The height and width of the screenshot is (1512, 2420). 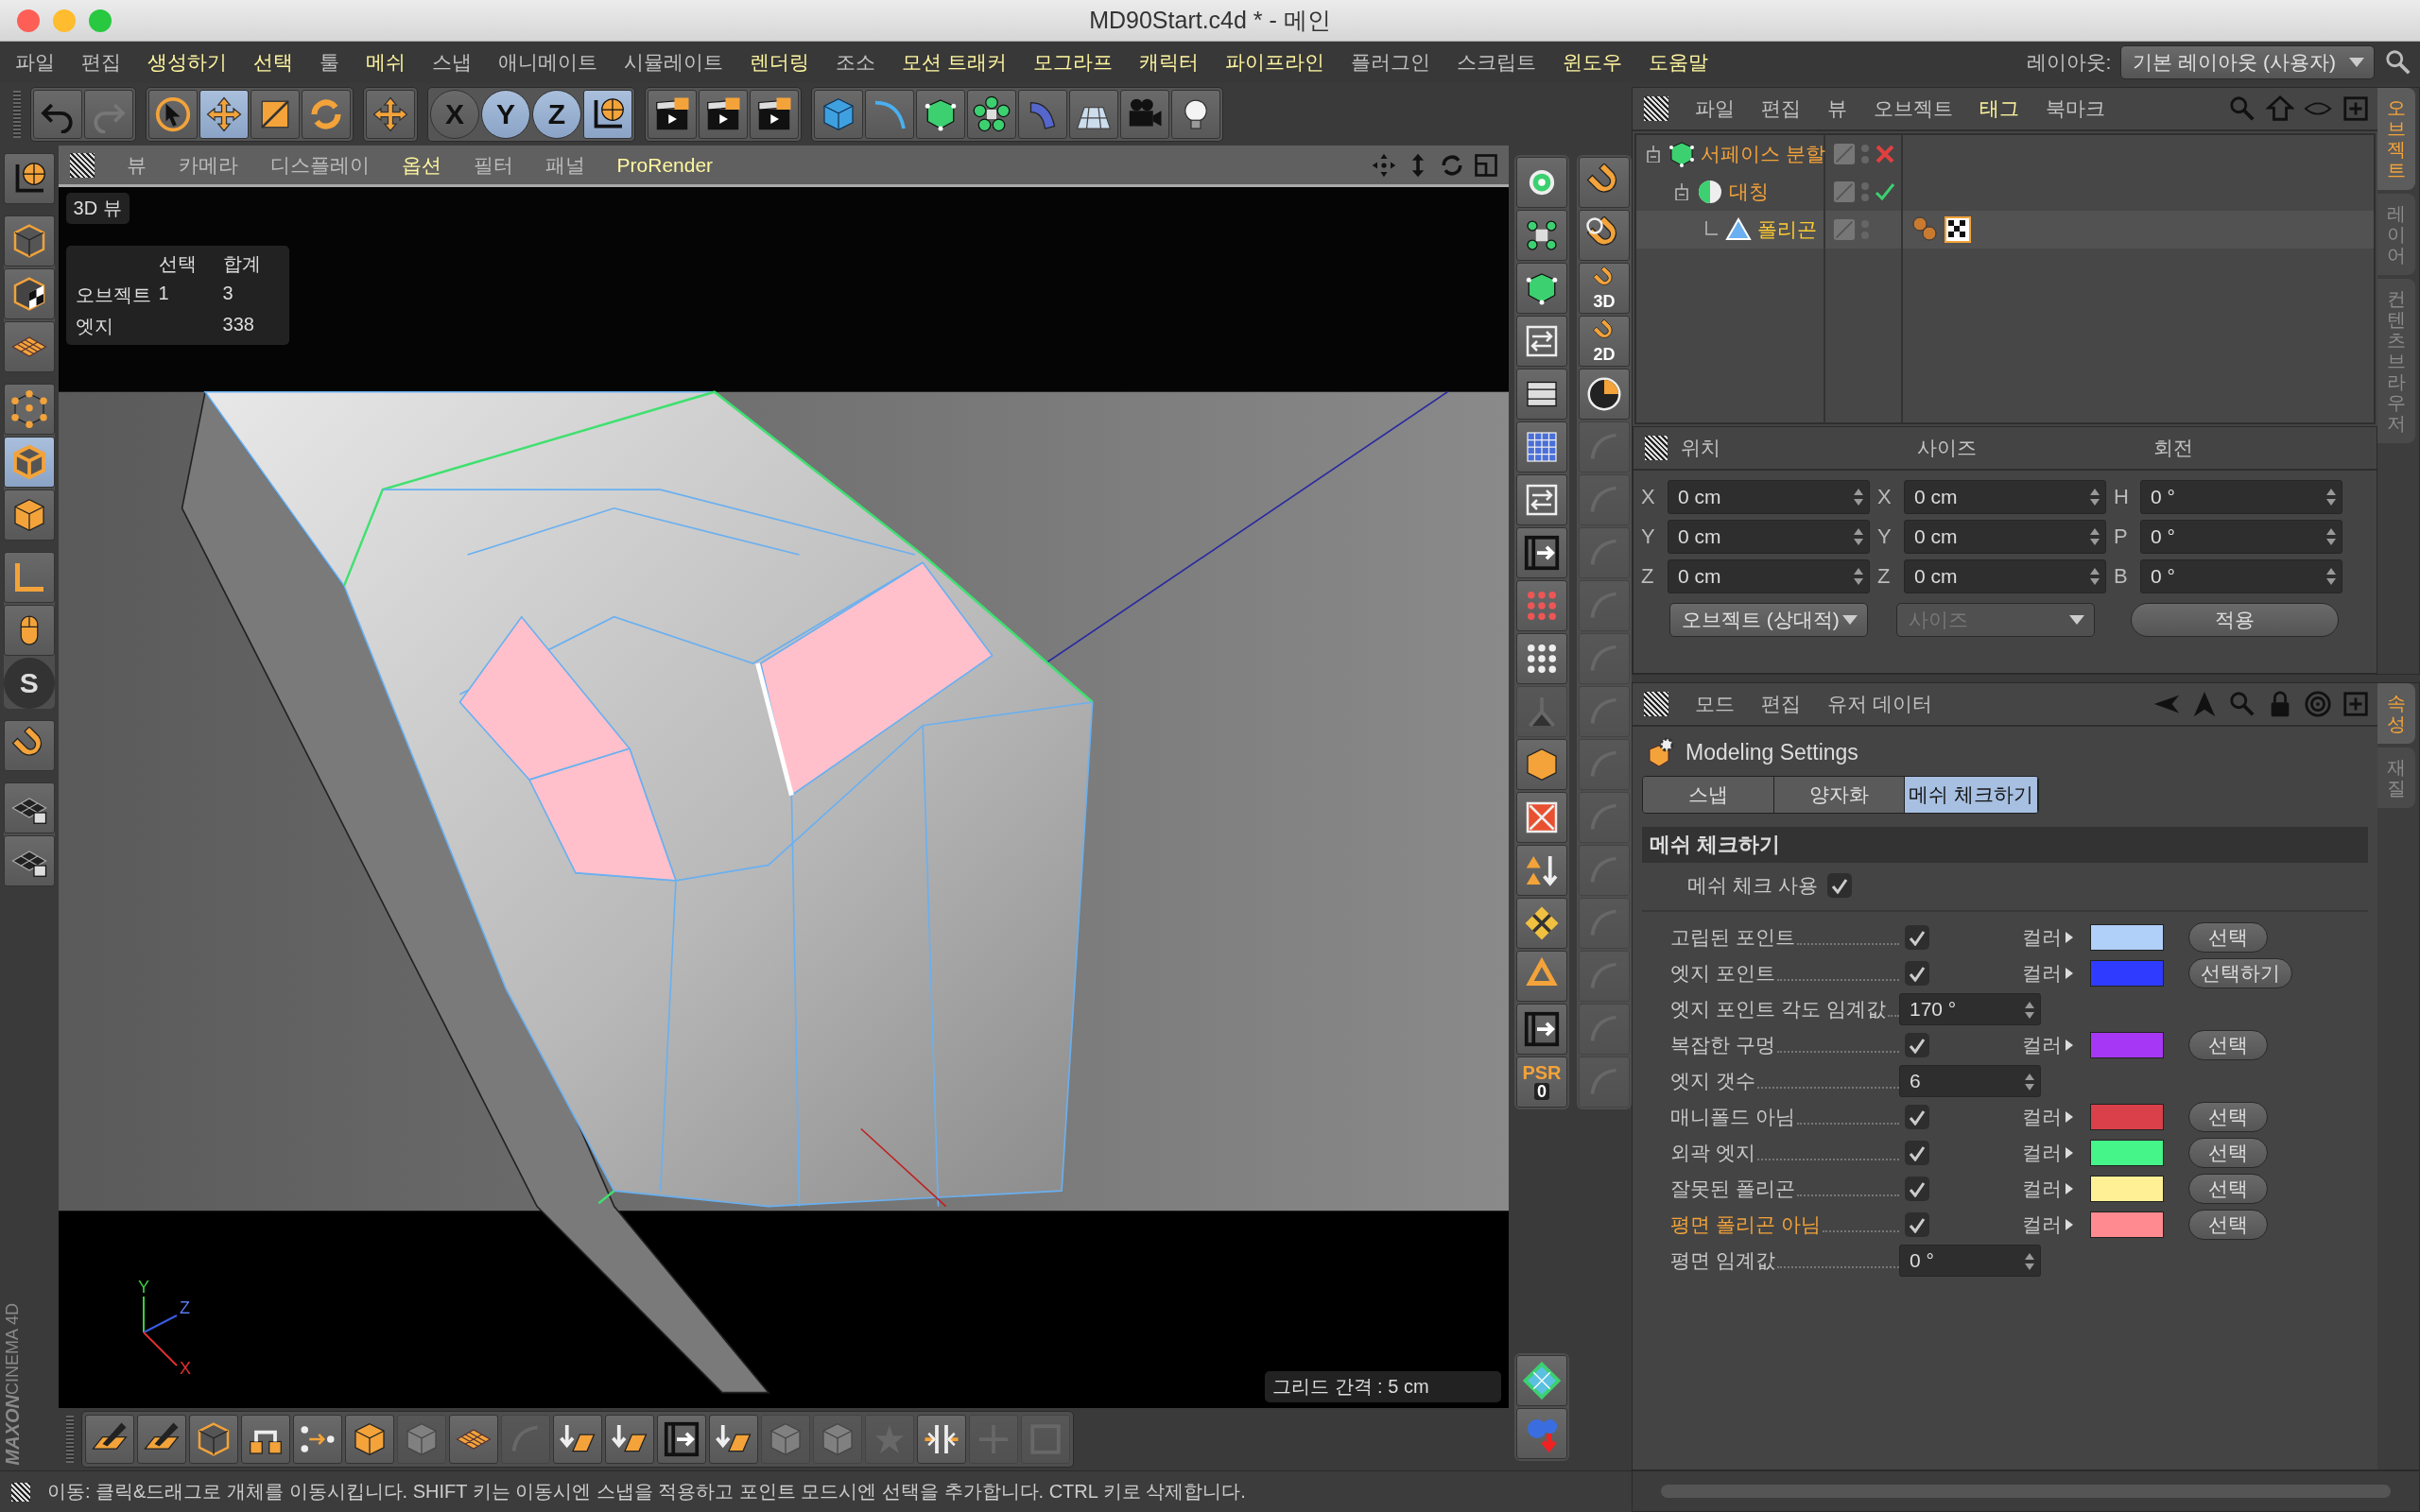 What do you see at coordinates (856, 62) in the screenshot?
I see `menu-item: 조소` at bounding box center [856, 62].